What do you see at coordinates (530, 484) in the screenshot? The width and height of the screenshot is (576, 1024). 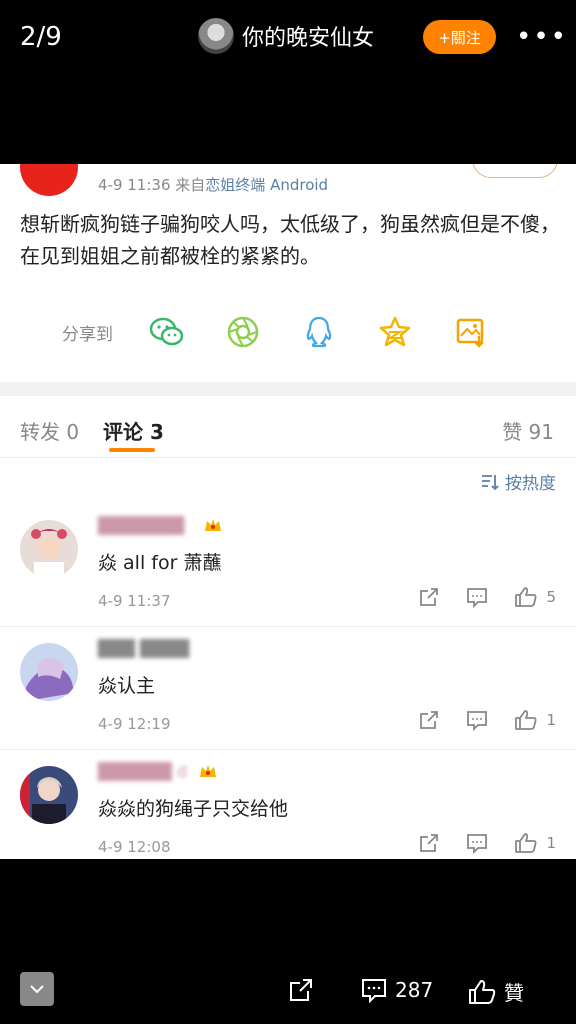 I see `sort-label: 按热度` at bounding box center [530, 484].